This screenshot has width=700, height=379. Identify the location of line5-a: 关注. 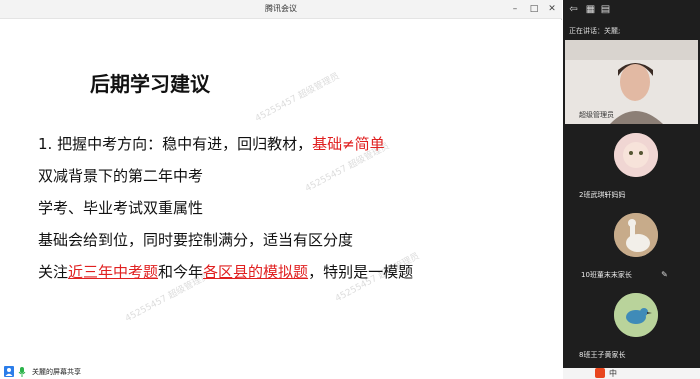
(53, 272).